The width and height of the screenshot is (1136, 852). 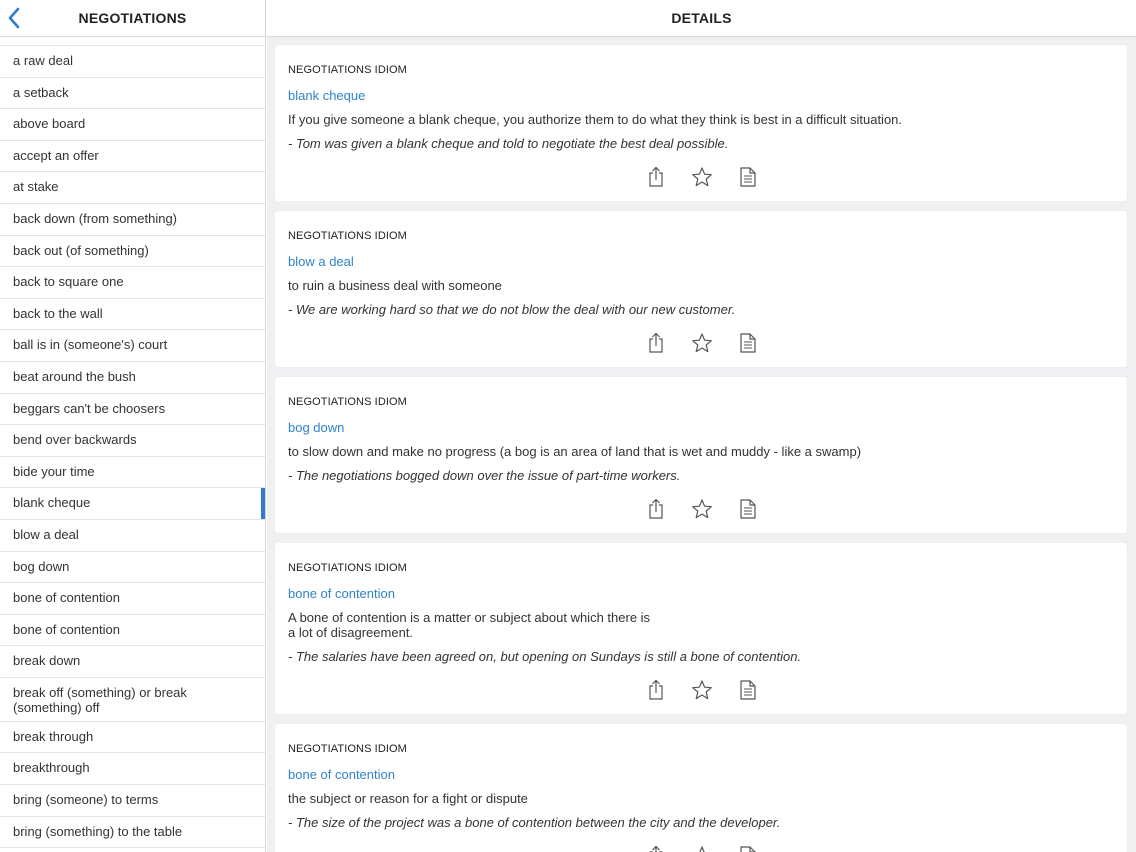 What do you see at coordinates (132, 504) in the screenshot?
I see `list-item: blank cheque` at bounding box center [132, 504].